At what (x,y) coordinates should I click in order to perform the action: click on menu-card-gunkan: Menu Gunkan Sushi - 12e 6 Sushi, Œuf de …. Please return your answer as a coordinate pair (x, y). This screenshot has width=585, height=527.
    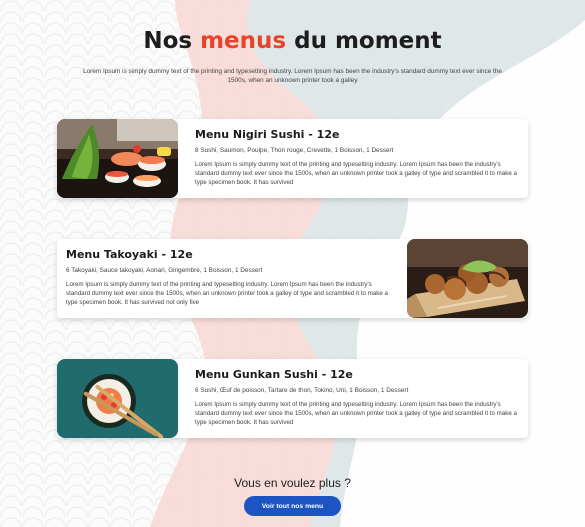
    Looking at the image, I should click on (292, 398).